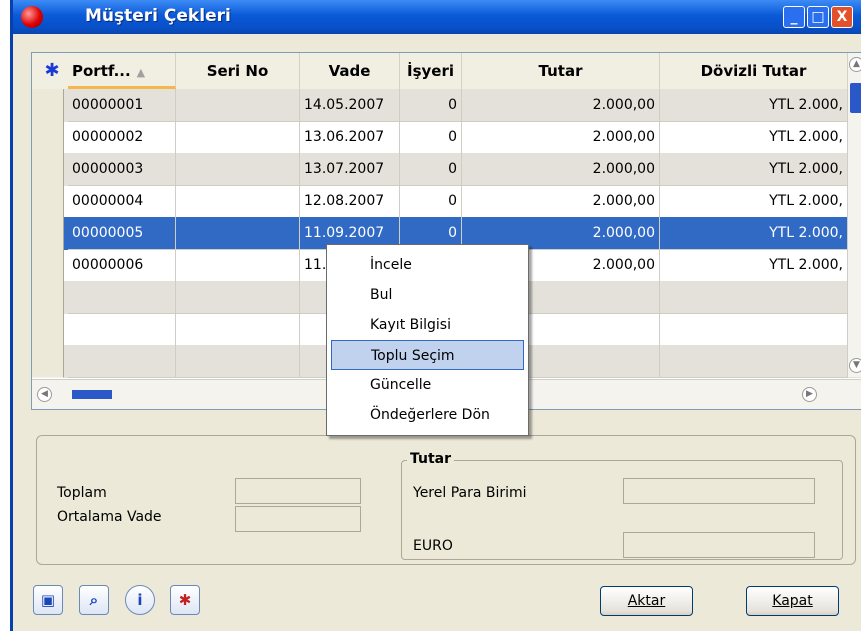 The image size is (861, 631). Describe the element at coordinates (818, 17) in the screenshot. I see `maximize-button: □` at that location.